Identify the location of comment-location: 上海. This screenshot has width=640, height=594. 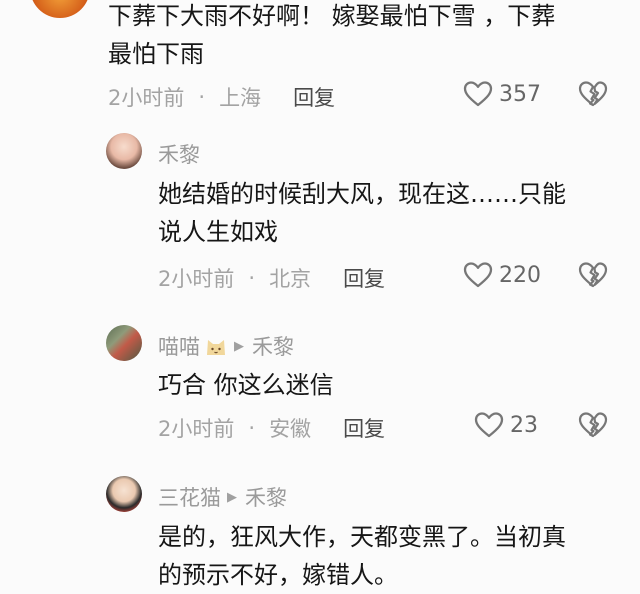
(240, 98).